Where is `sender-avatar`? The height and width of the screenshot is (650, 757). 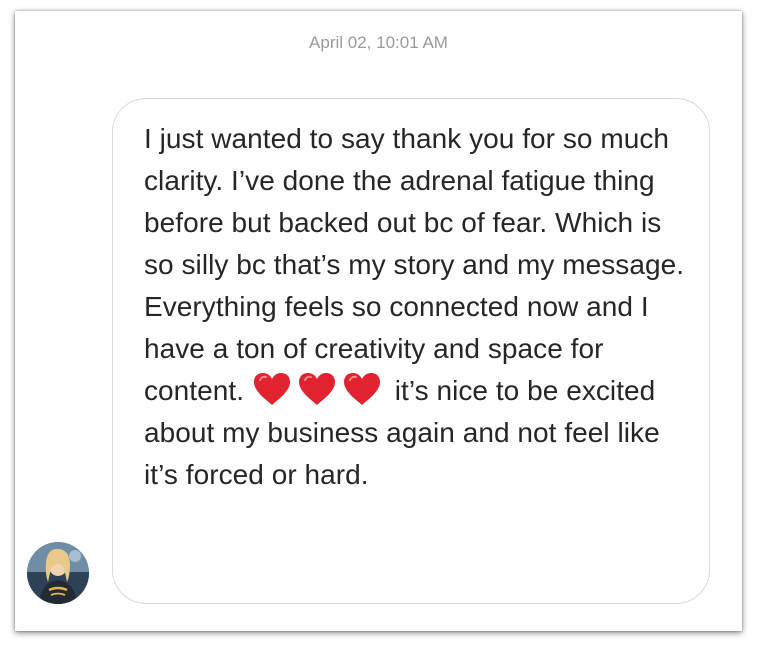 sender-avatar is located at coordinates (58, 573).